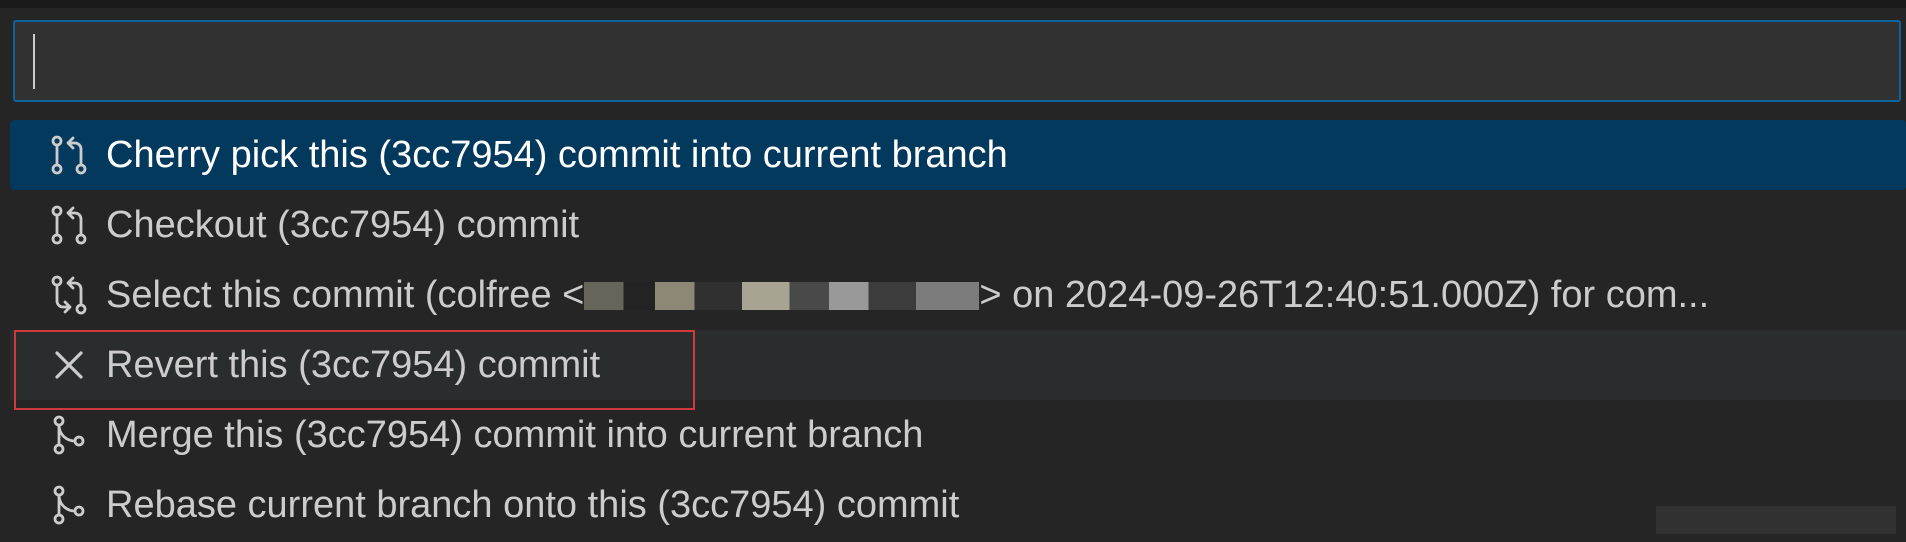 Image resolution: width=1906 pixels, height=542 pixels. What do you see at coordinates (353, 364) in the screenshot?
I see `list-item-label: Revert this (3cc7954) commit` at bounding box center [353, 364].